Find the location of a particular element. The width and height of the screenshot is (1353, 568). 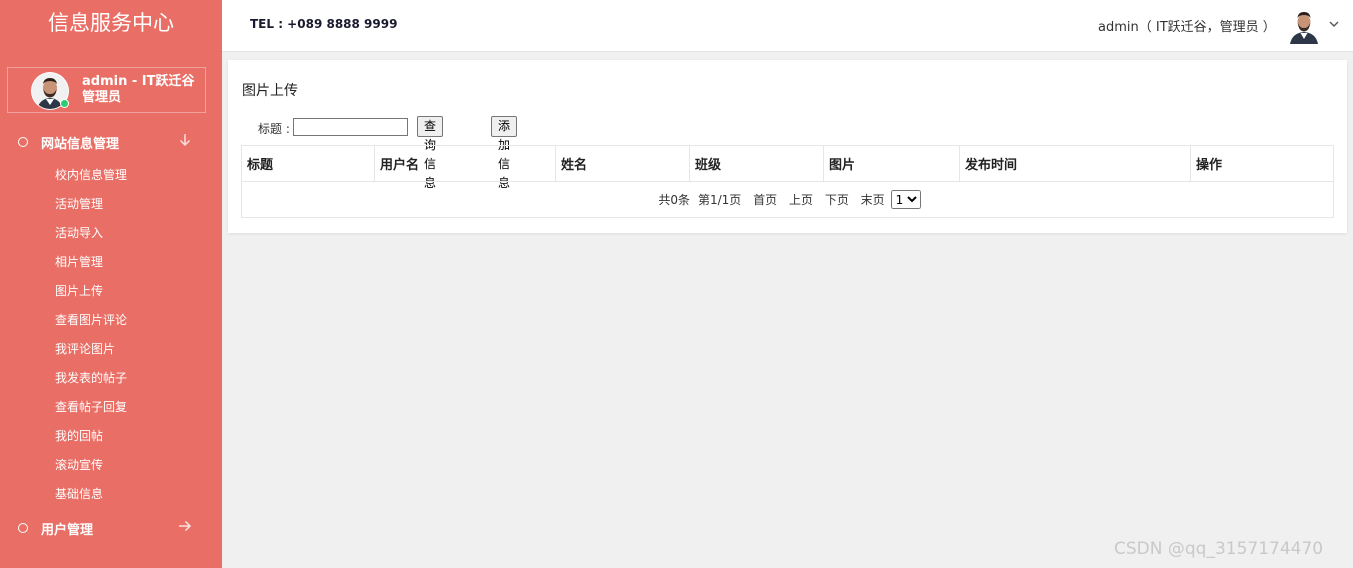

sidebar-item-post-replies: 查看帖子回复 is located at coordinates (91, 406).